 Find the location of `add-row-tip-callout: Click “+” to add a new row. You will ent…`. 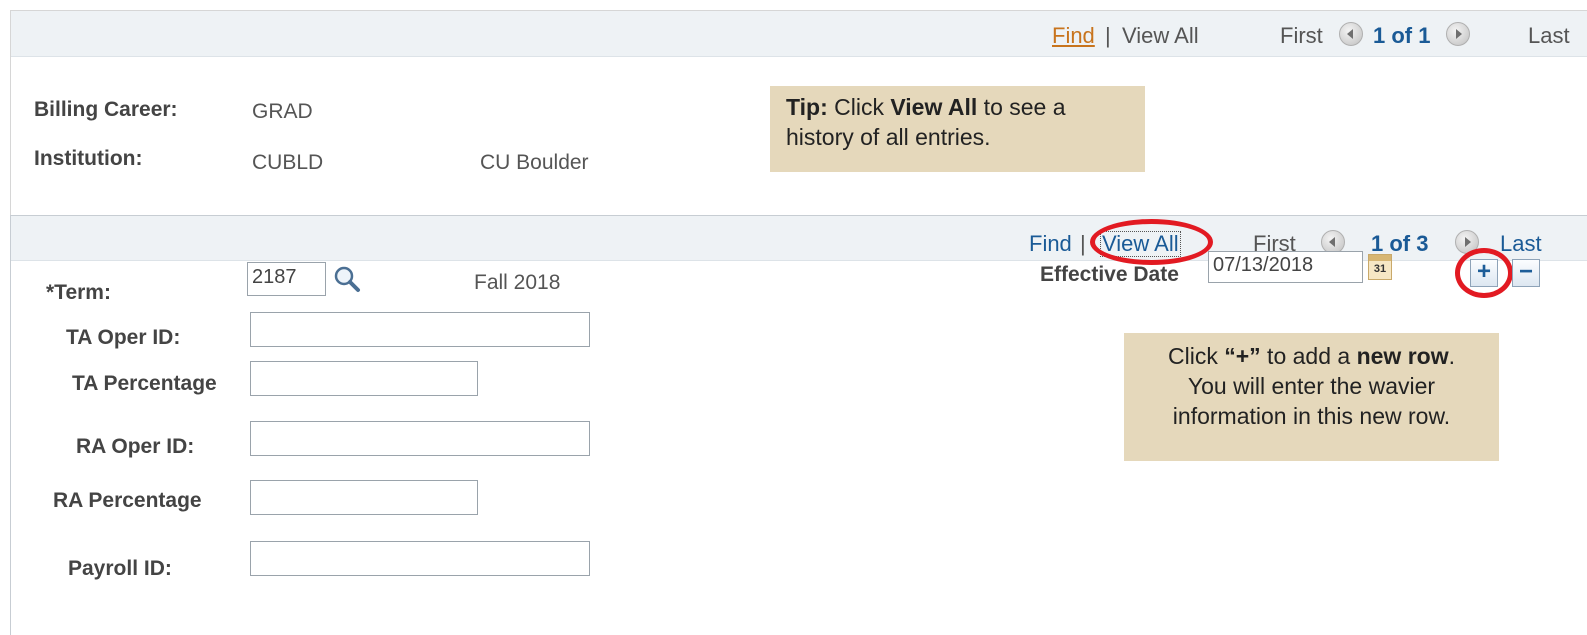

add-row-tip-callout: Click “+” to add a new row. You will ent… is located at coordinates (1311, 397).